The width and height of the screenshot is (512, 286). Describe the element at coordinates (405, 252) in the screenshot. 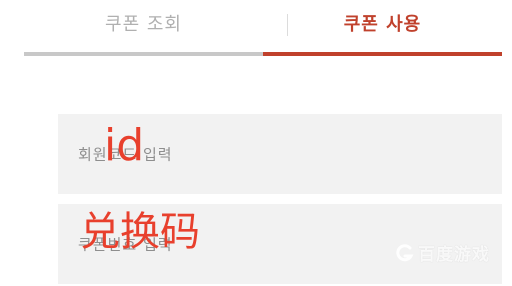

I see `baidu-logo-icon` at that location.